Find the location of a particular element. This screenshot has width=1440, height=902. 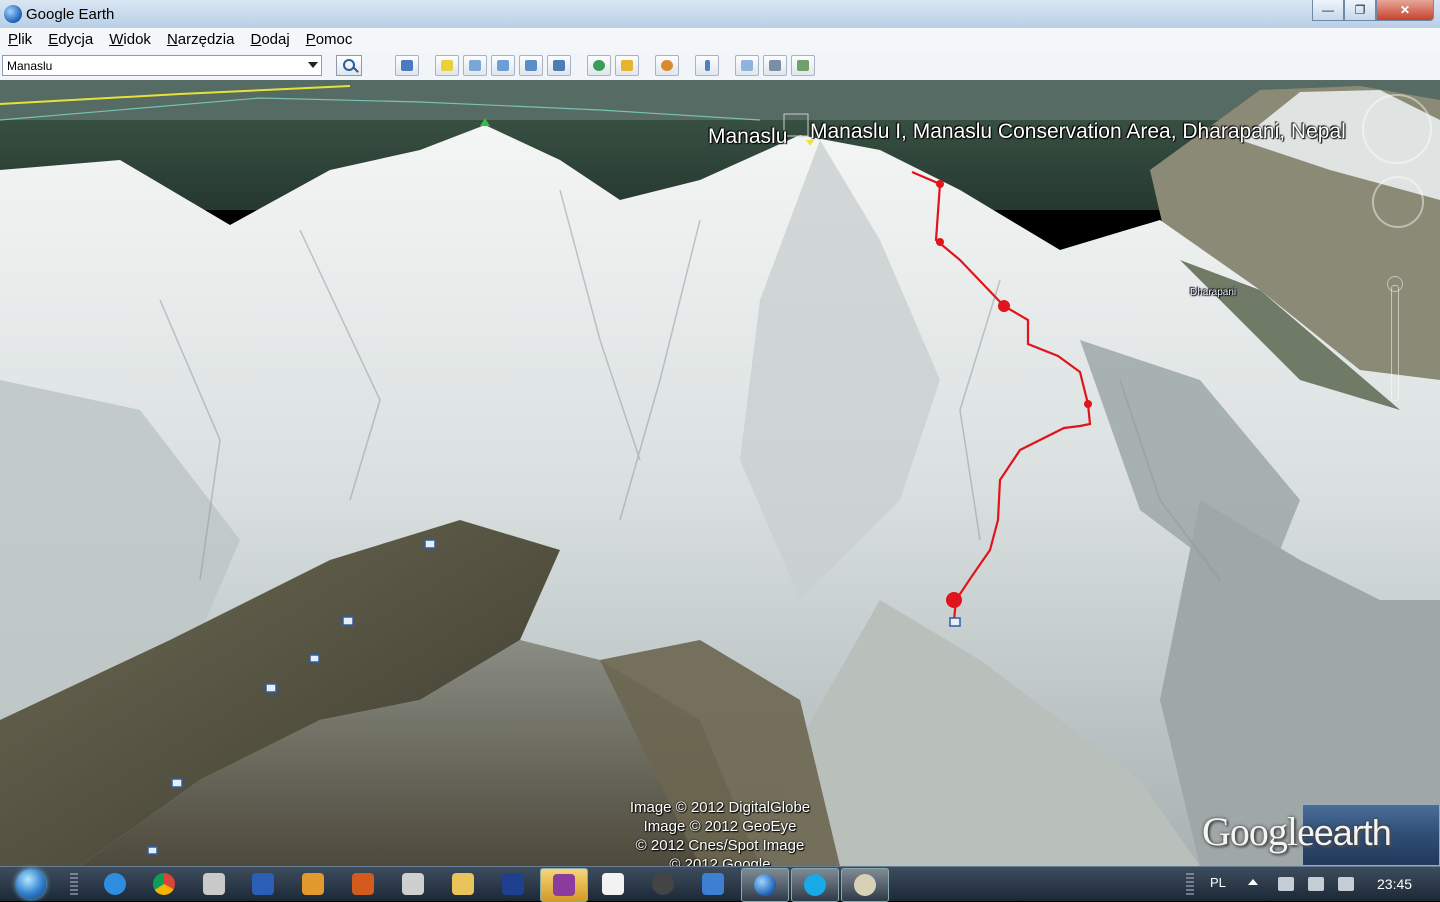

taskbar-camera is located at coordinates (663, 884).